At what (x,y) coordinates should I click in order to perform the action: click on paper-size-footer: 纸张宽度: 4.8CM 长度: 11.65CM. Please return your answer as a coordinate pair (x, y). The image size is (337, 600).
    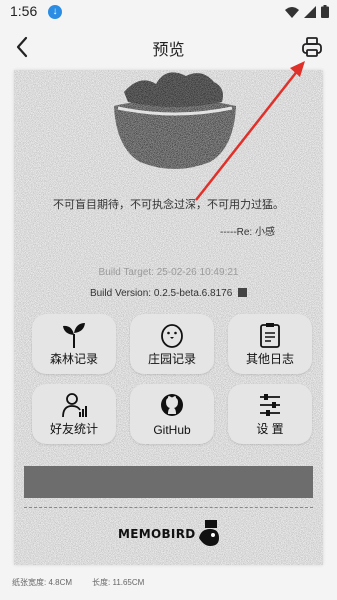
    Looking at the image, I should click on (78, 582).